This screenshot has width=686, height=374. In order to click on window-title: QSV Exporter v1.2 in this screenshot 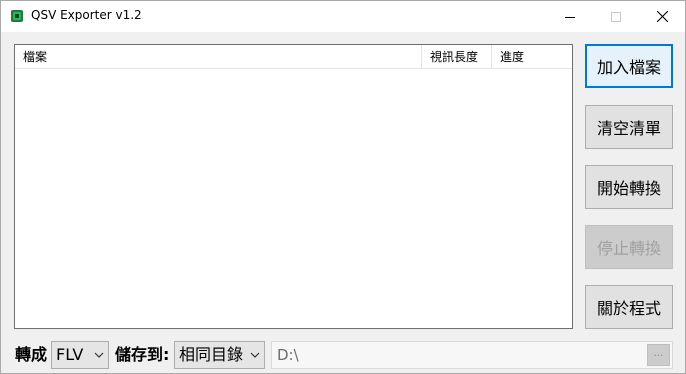, I will do `click(86, 15)`.